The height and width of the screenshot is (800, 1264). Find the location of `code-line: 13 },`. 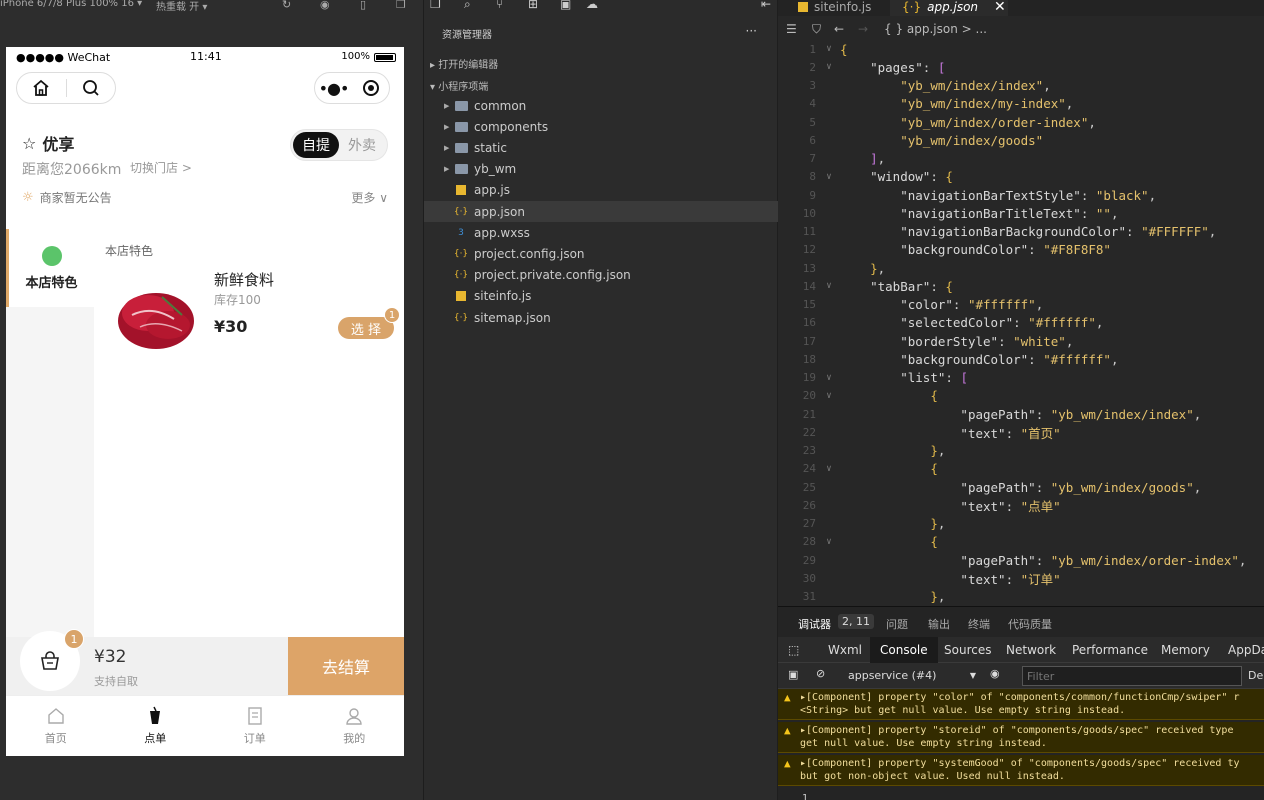

code-line: 13 }, is located at coordinates (1021, 268).